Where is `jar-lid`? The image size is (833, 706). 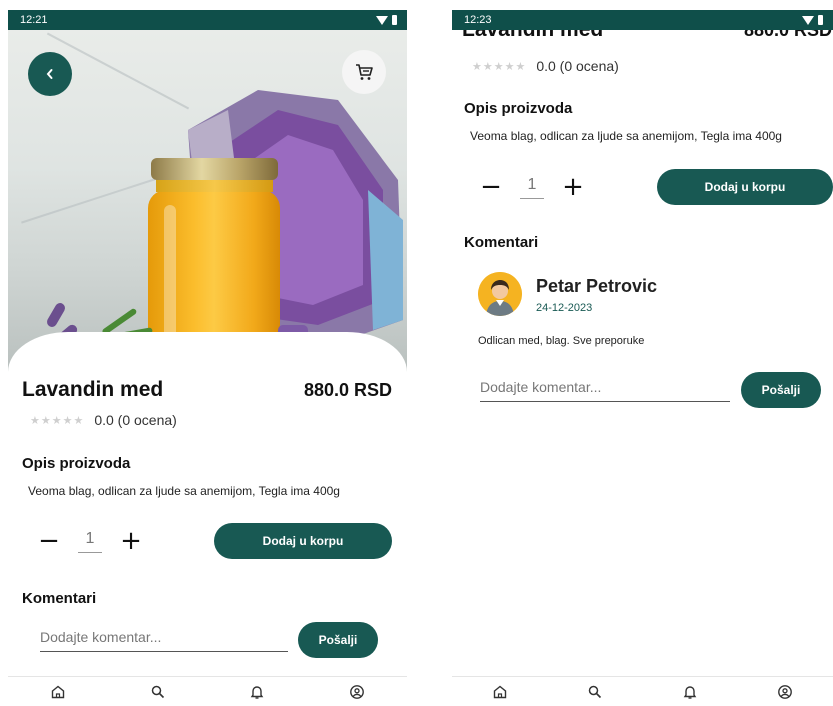
jar-lid is located at coordinates (214, 169).